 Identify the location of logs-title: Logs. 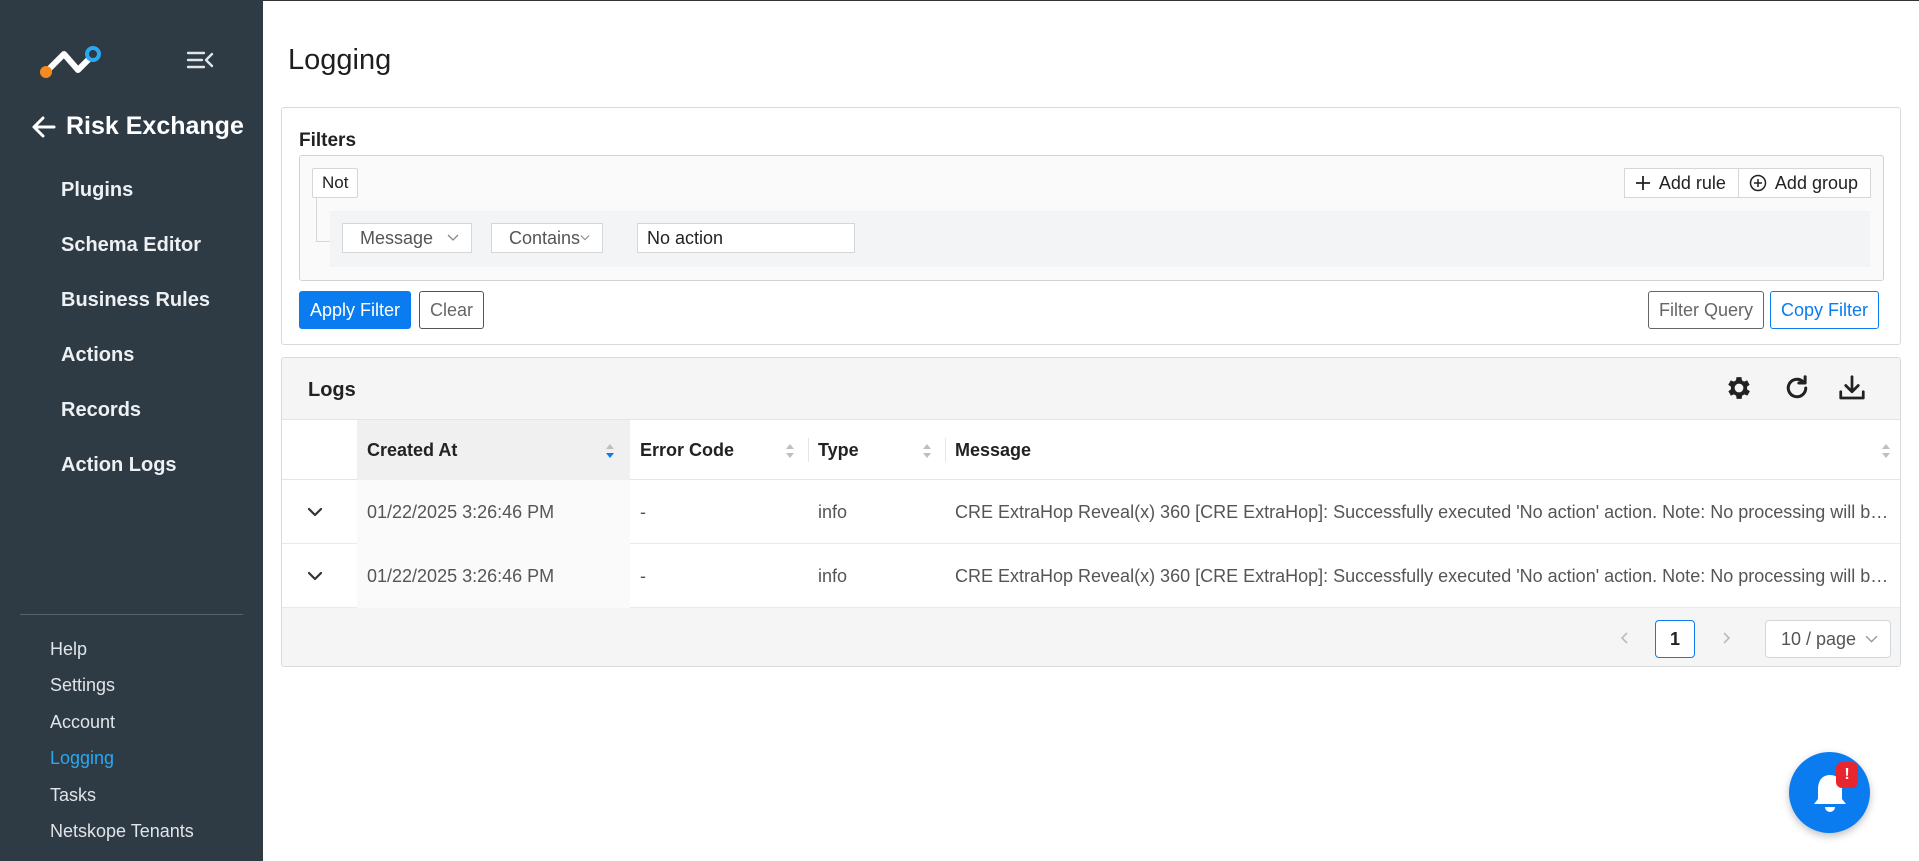
(332, 390).